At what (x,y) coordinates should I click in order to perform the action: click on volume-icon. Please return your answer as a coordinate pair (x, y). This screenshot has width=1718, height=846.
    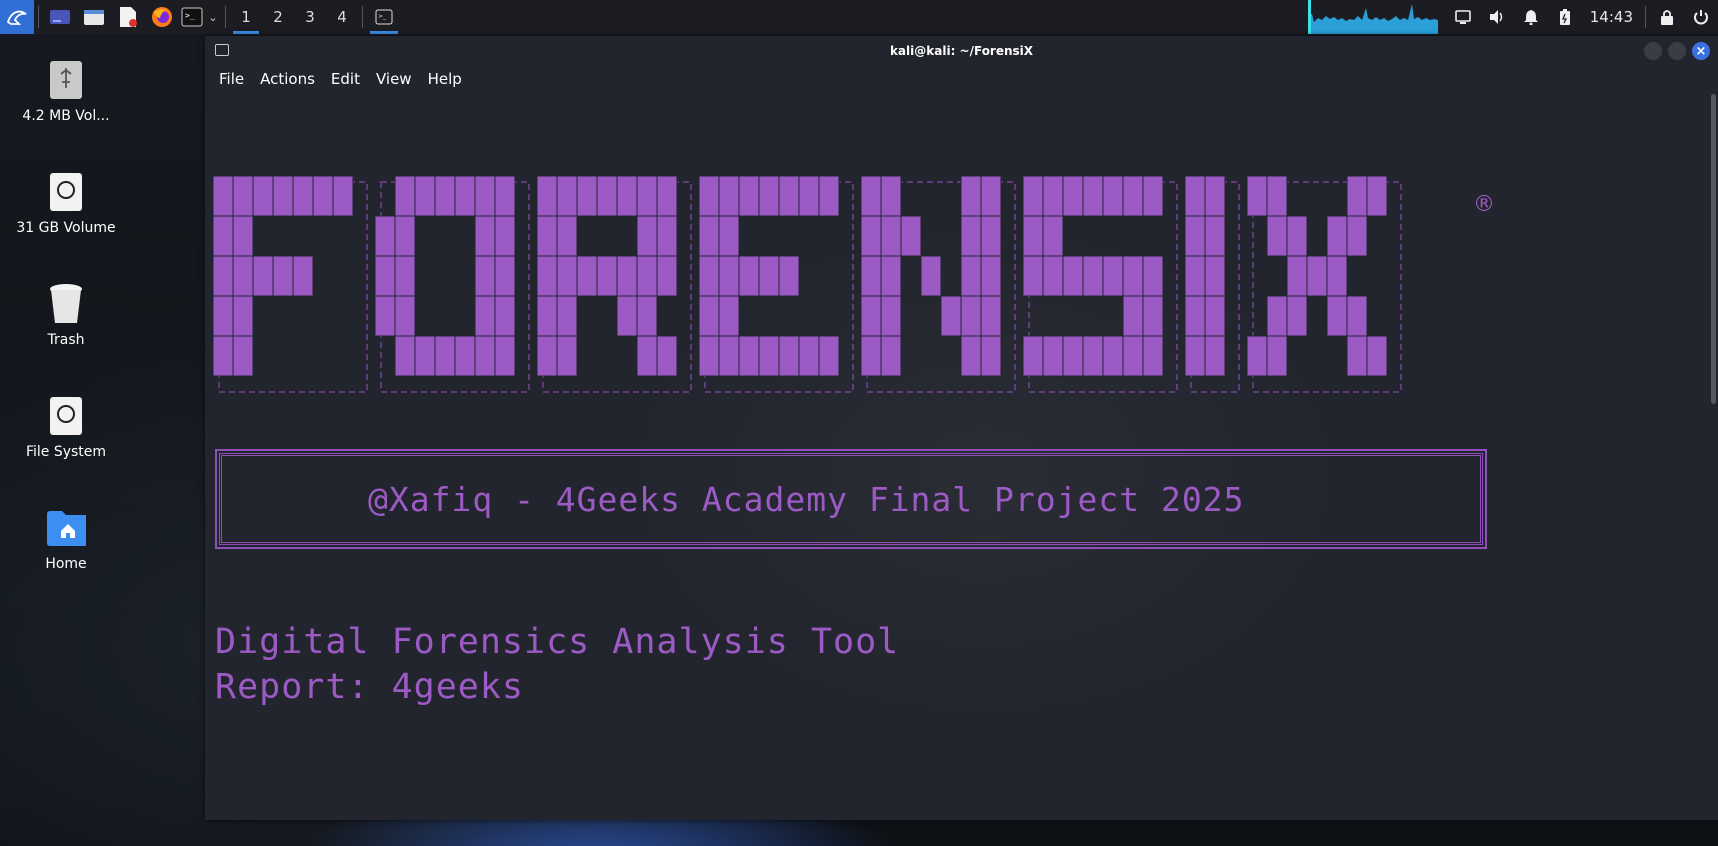
    Looking at the image, I should click on (1497, 17).